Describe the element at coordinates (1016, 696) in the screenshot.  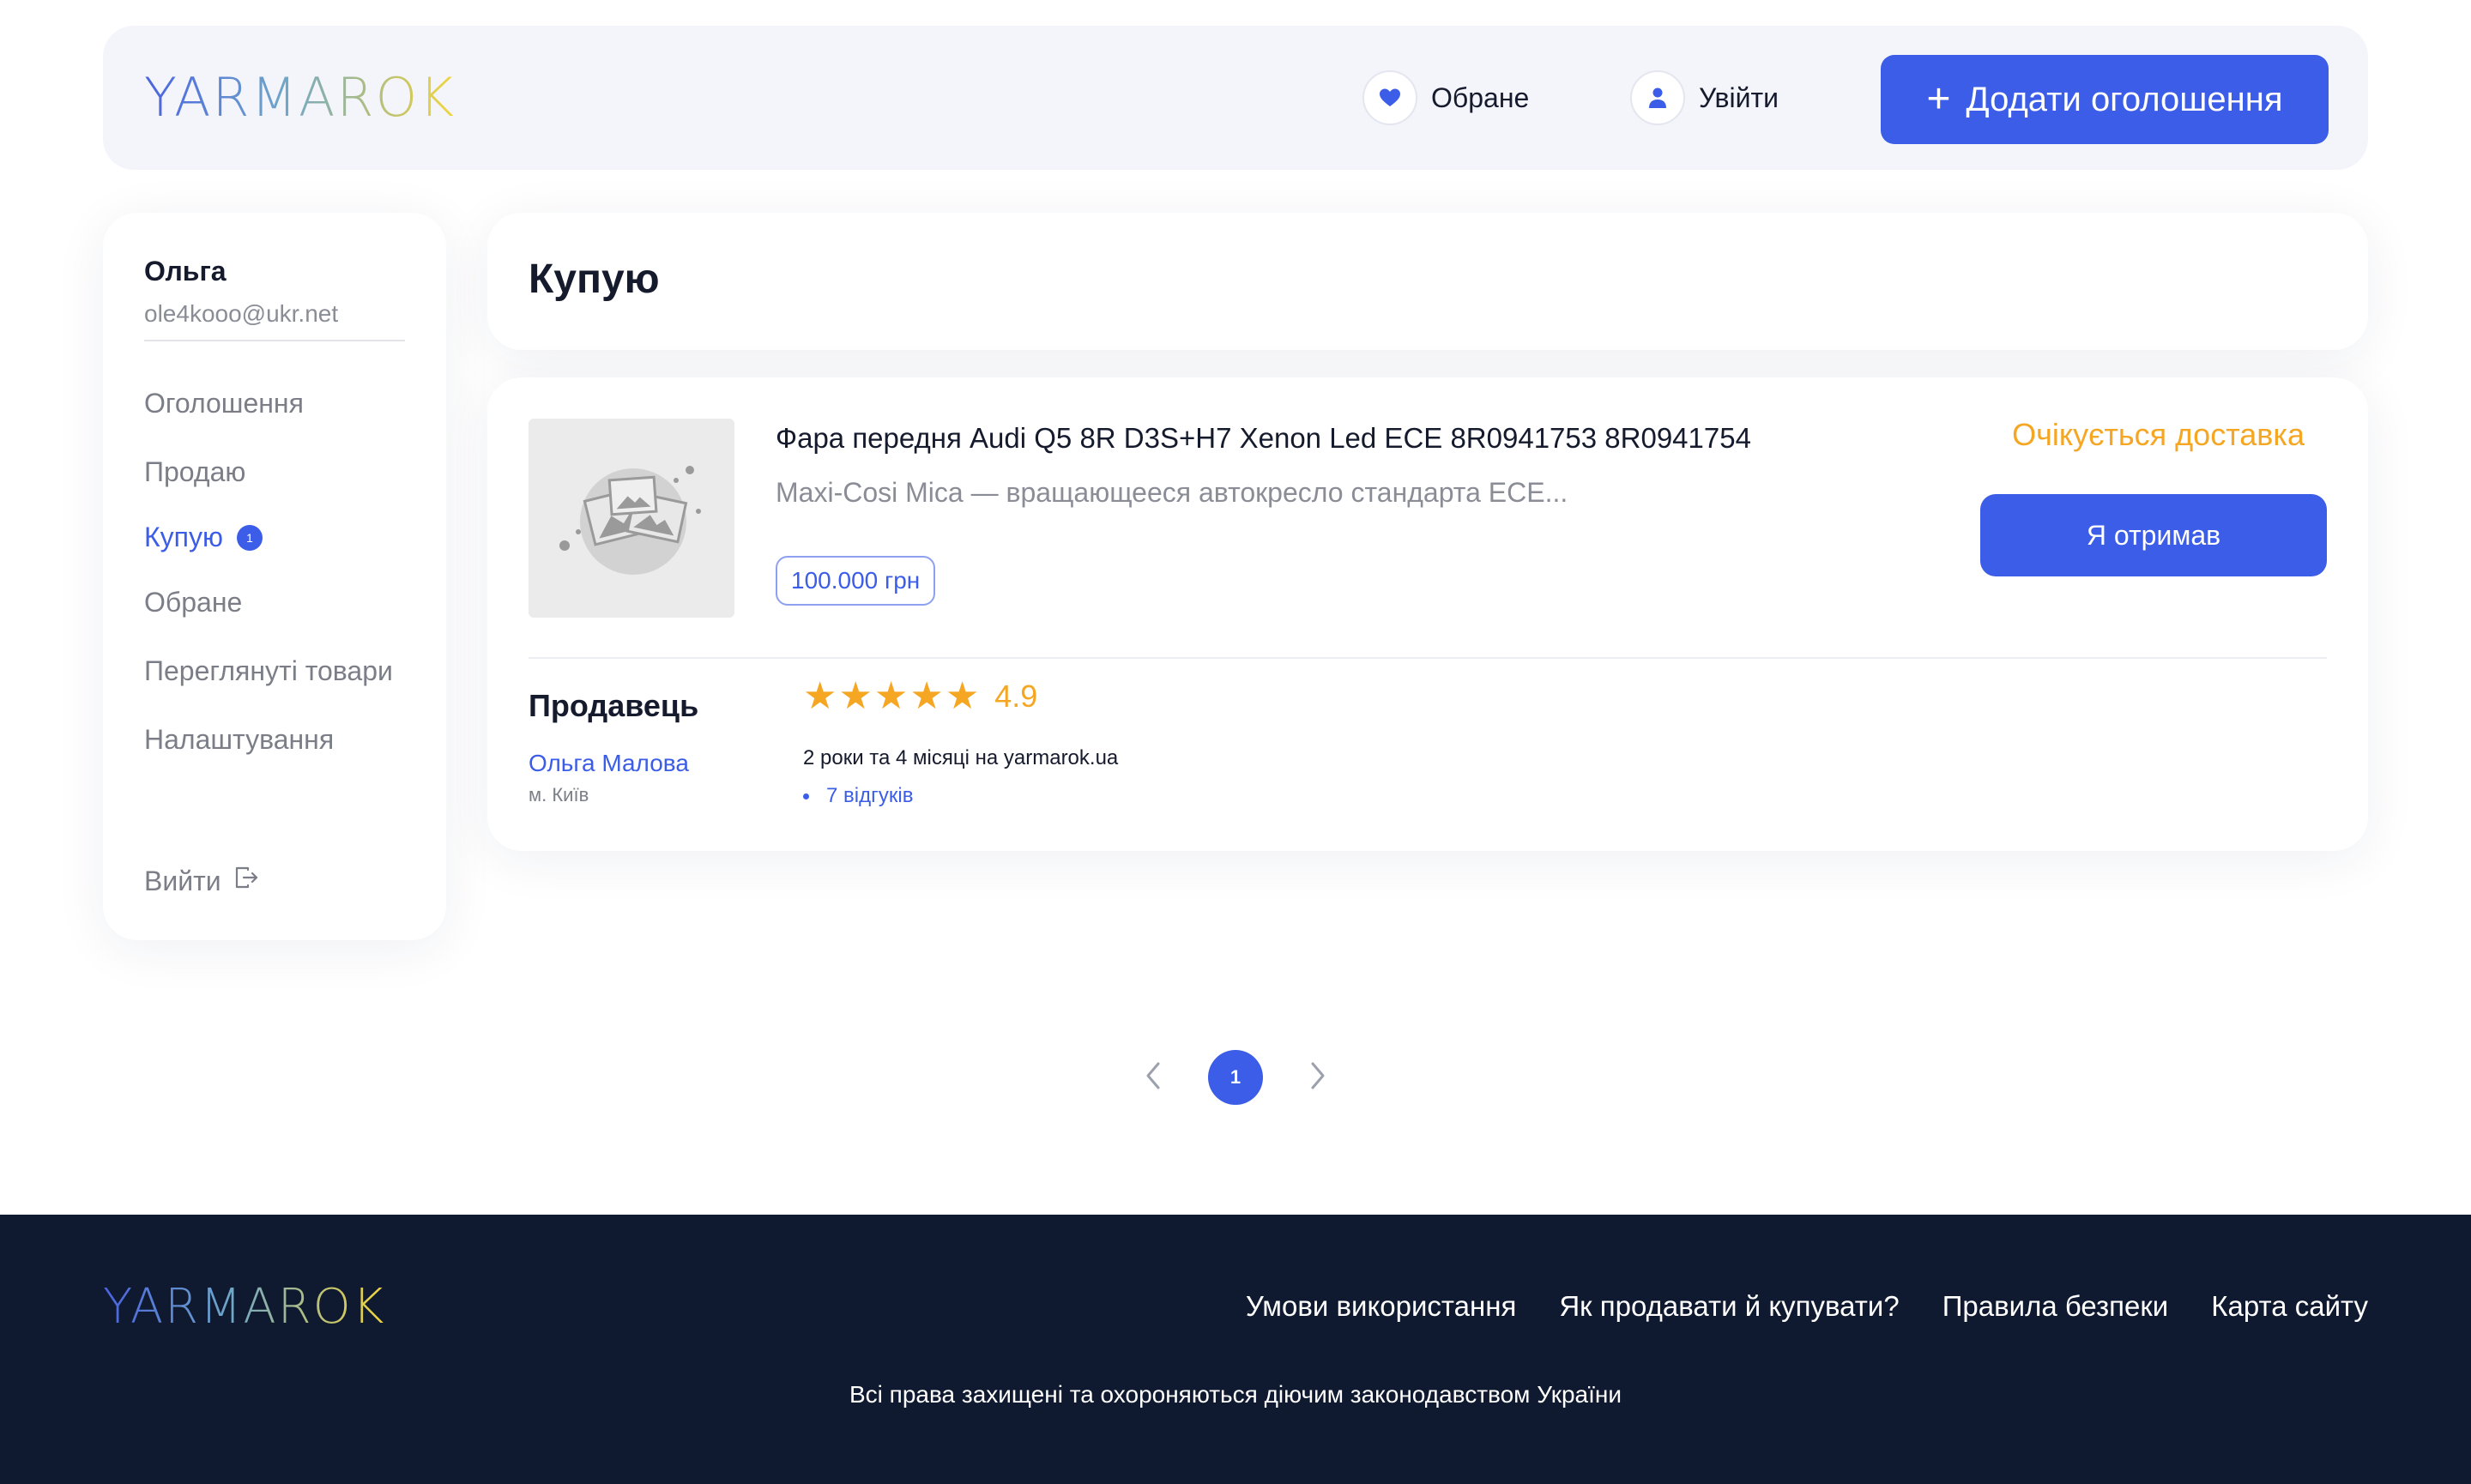
I see `rating-value: 4.9` at that location.